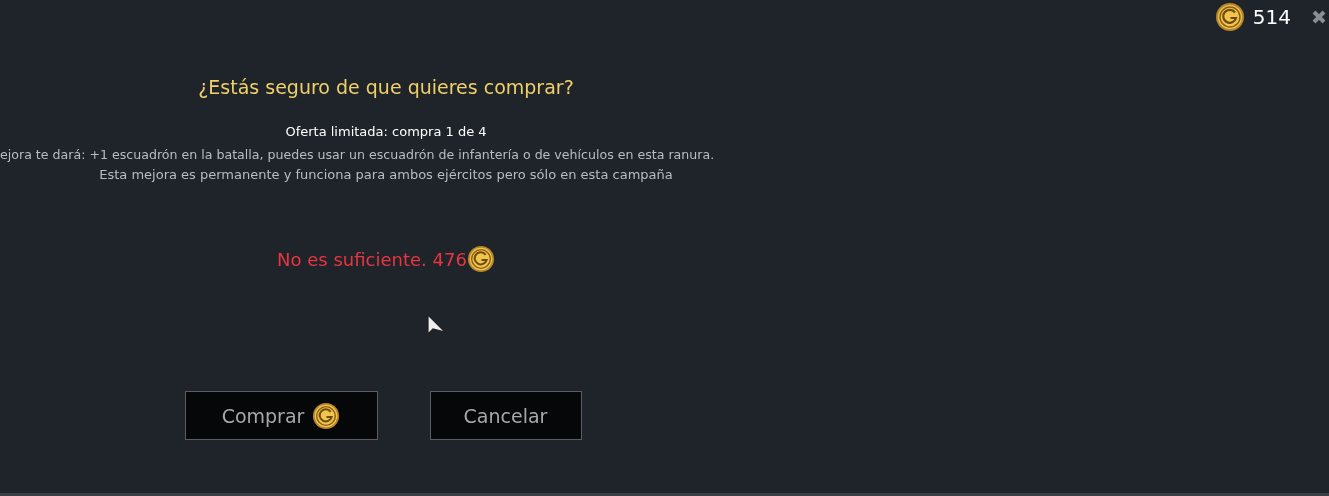 The height and width of the screenshot is (496, 1329). Describe the element at coordinates (505, 415) in the screenshot. I see `cancel-button: Cancelar` at that location.